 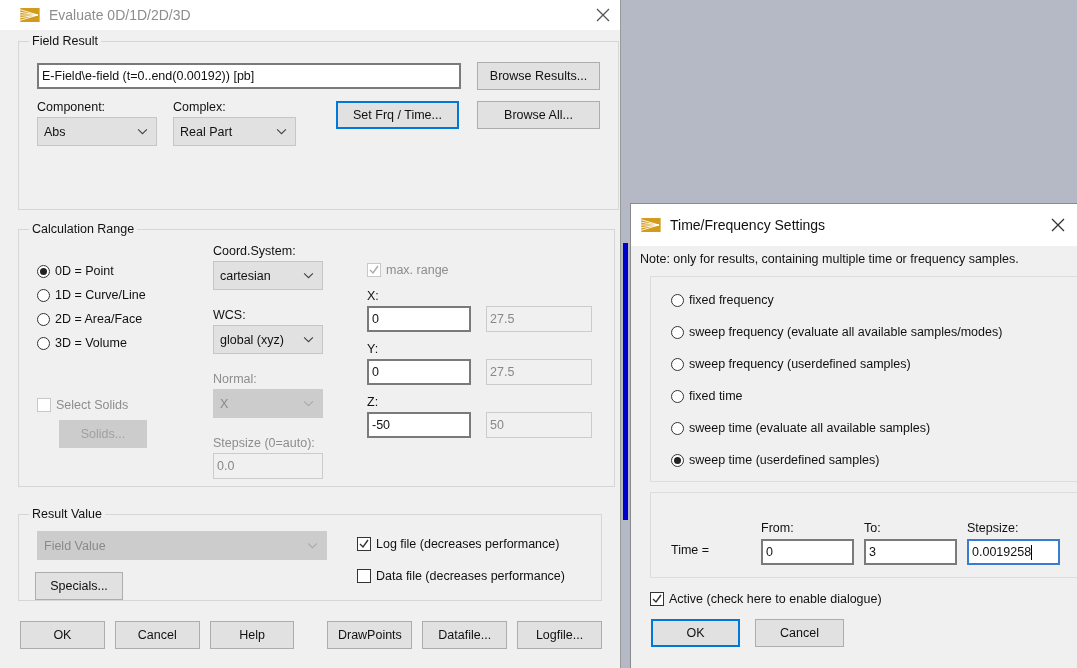 I want to click on group-title: Calculation Range, so click(x=83, y=229).